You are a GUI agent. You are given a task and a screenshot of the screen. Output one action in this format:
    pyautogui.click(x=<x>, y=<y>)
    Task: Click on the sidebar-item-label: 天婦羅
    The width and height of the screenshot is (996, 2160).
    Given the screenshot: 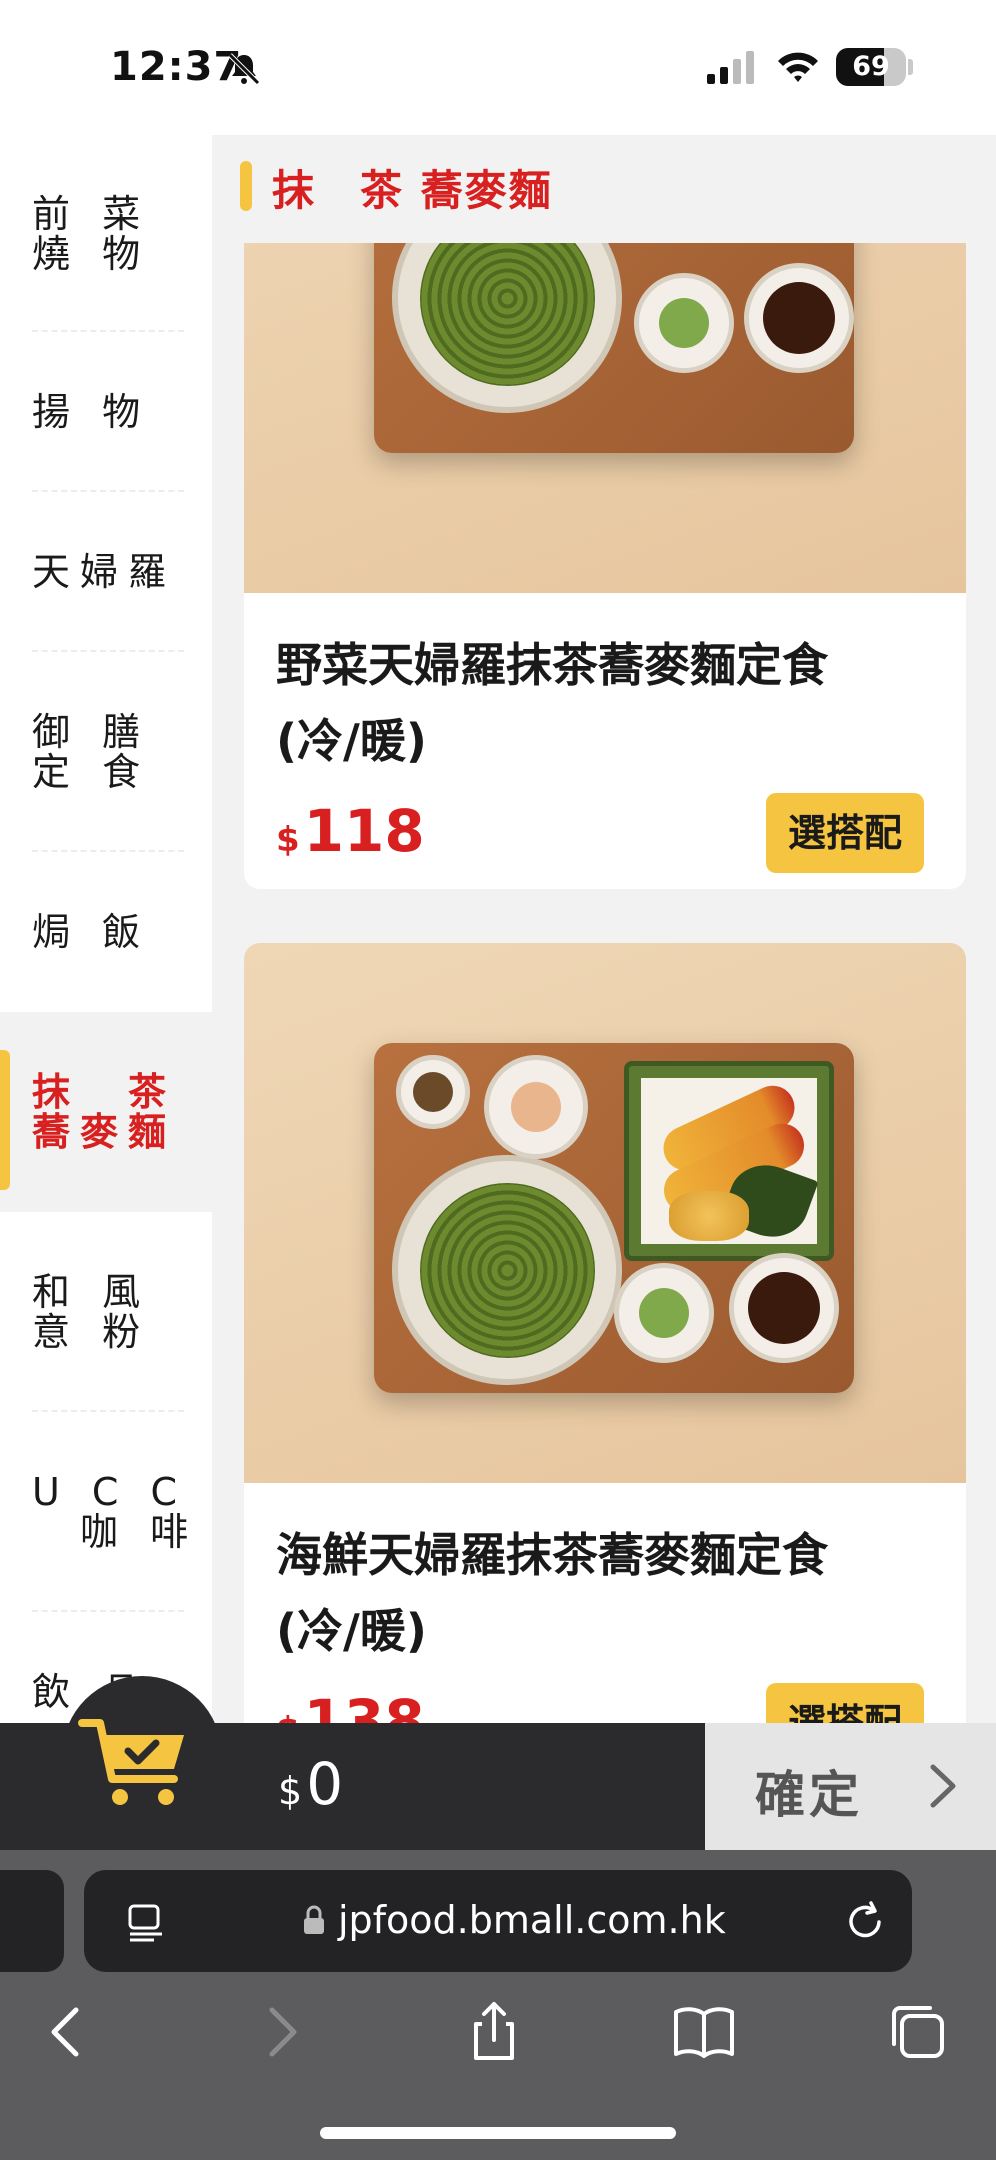 What is the action you would take?
    pyautogui.click(x=104, y=572)
    